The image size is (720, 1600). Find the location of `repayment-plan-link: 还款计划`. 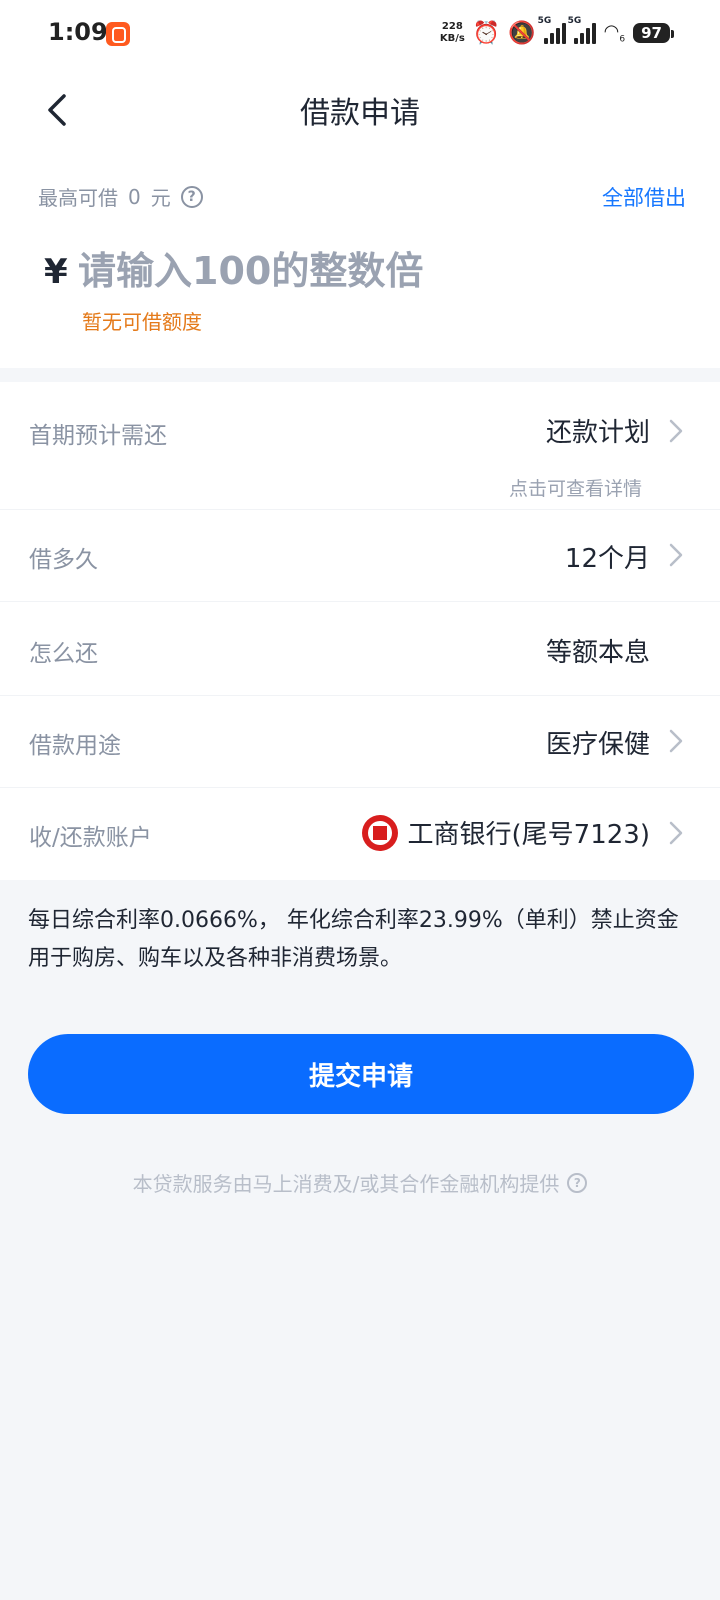

repayment-plan-link: 还款计划 is located at coordinates (598, 430).